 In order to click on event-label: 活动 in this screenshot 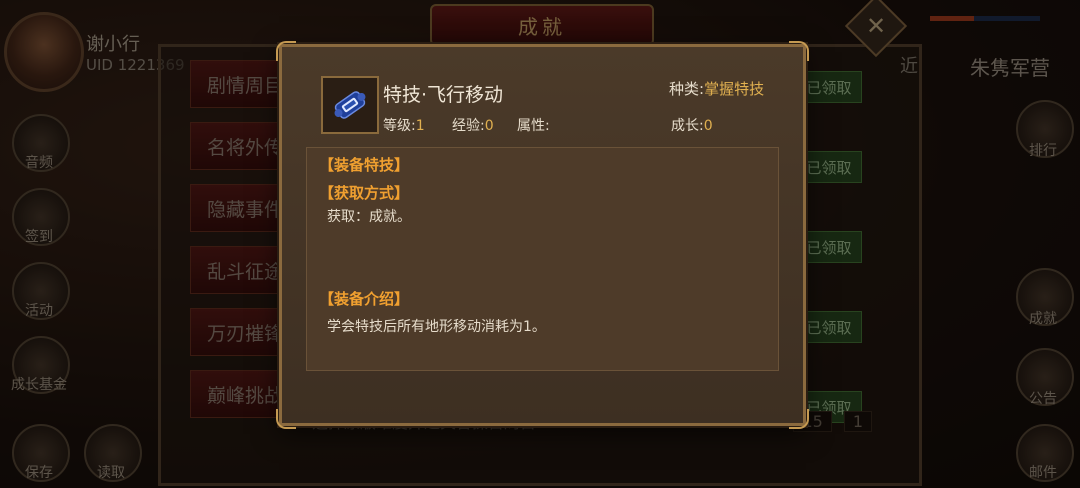, I will do `click(39, 311)`.